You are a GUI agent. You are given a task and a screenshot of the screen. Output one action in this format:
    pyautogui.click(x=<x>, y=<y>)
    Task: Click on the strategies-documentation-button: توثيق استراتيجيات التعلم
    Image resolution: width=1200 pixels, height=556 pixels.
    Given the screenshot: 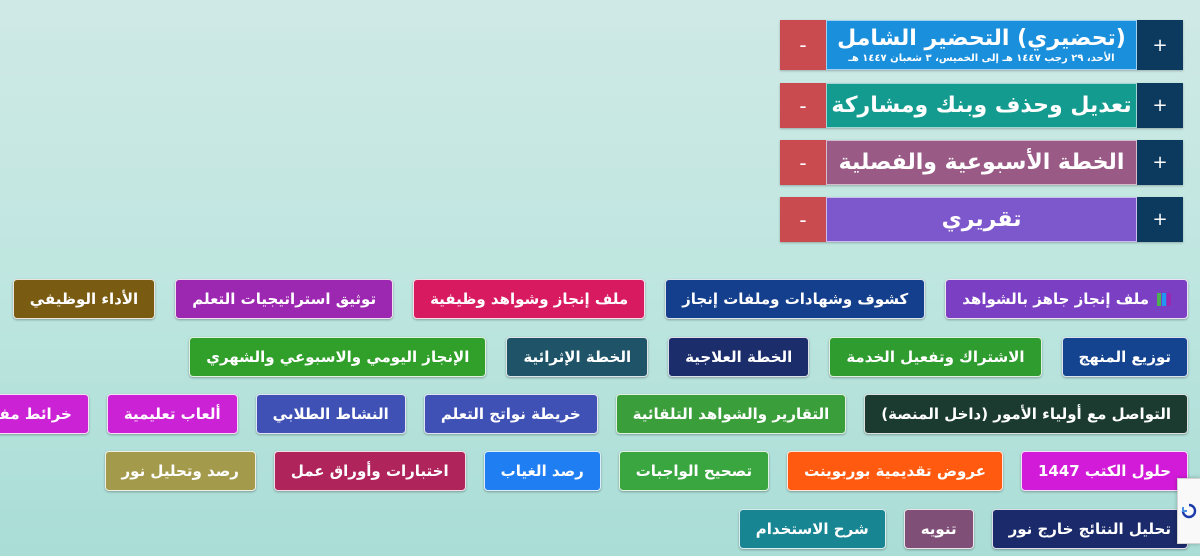 What is the action you would take?
    pyautogui.click(x=284, y=299)
    